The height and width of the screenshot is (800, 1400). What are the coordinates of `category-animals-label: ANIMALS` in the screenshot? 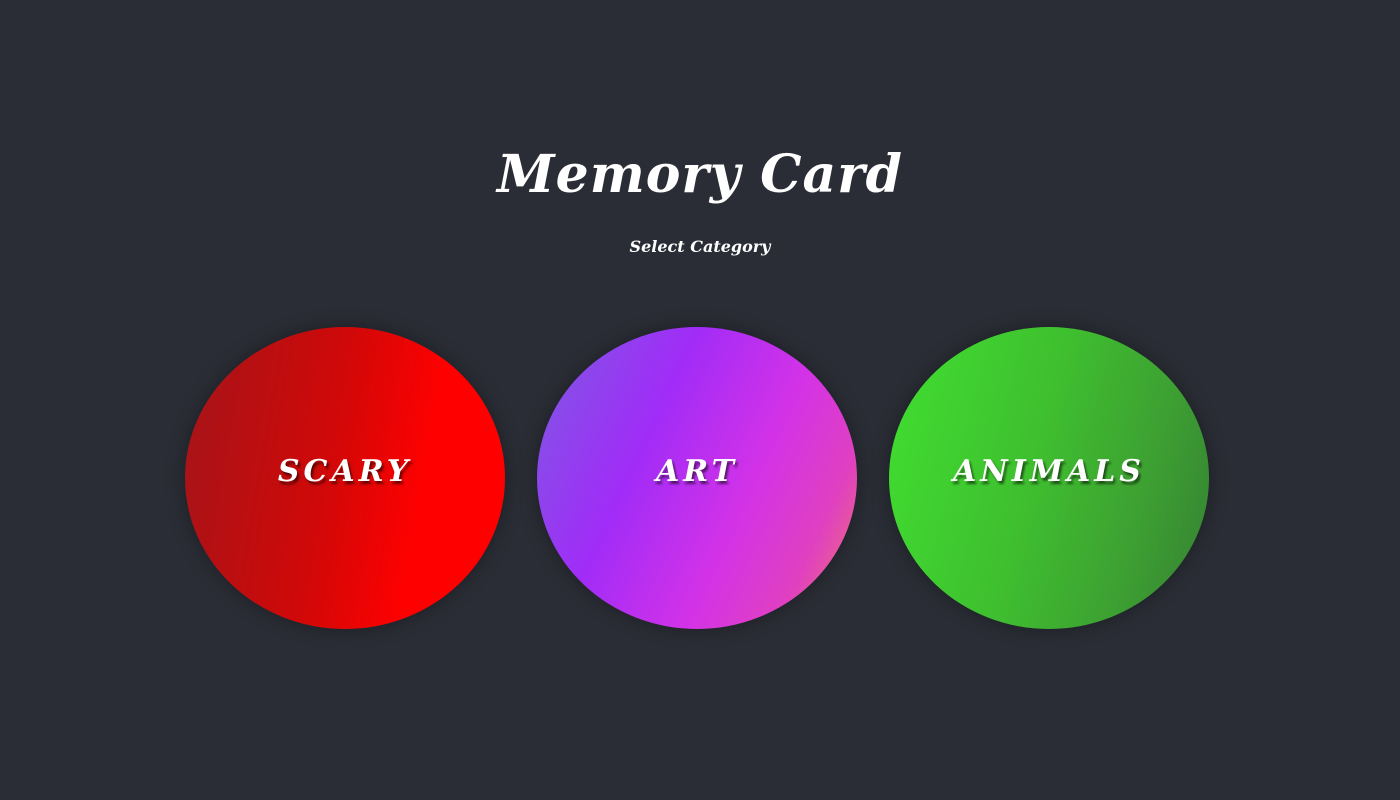 It's located at (1049, 471).